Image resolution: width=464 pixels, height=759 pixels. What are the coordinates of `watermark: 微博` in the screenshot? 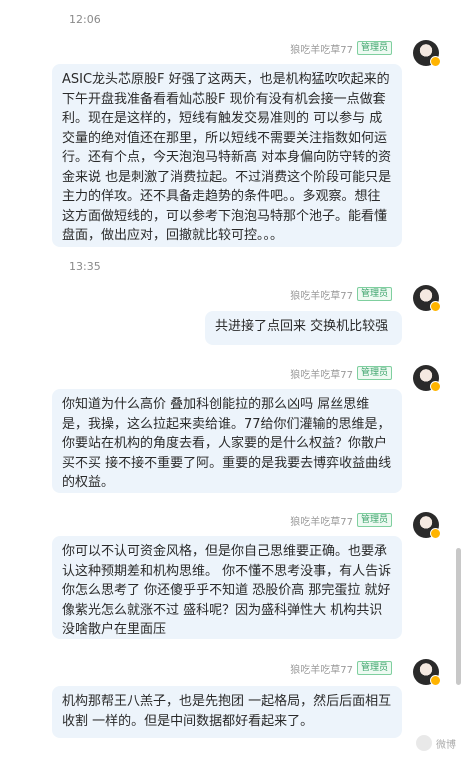 It's located at (436, 743).